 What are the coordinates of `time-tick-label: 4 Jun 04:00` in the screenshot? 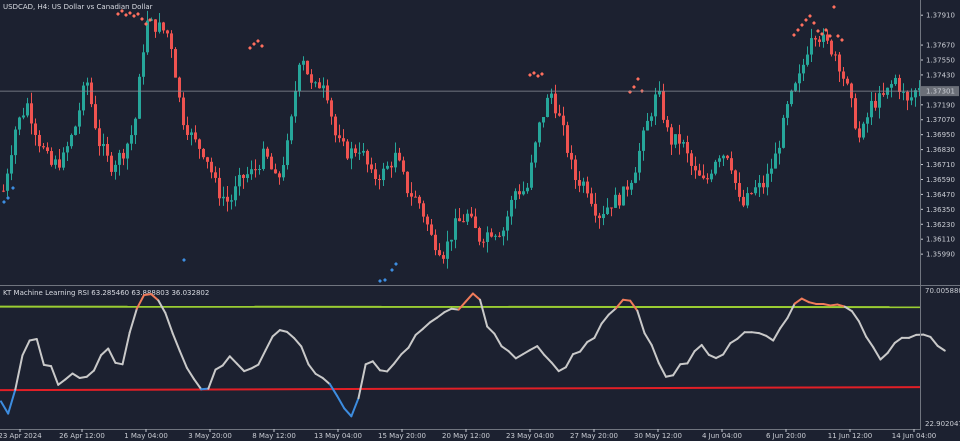 It's located at (722, 436).